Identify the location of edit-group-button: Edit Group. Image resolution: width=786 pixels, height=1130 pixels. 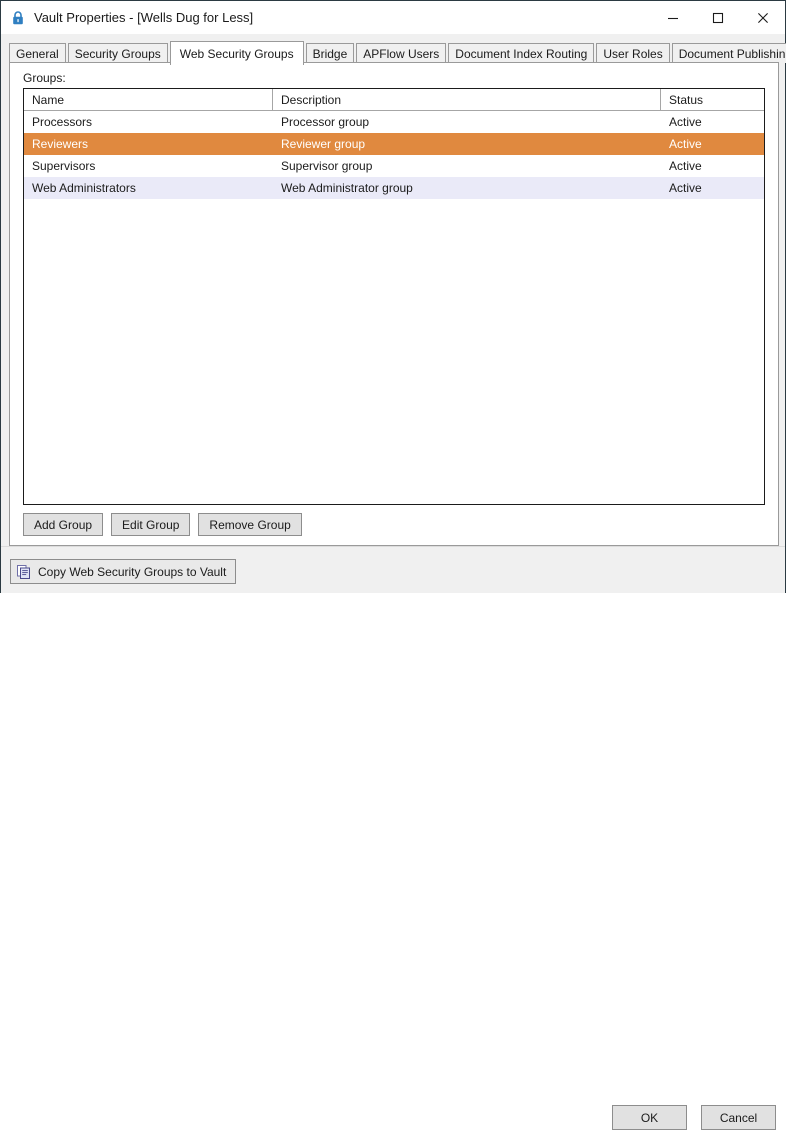
(151, 524).